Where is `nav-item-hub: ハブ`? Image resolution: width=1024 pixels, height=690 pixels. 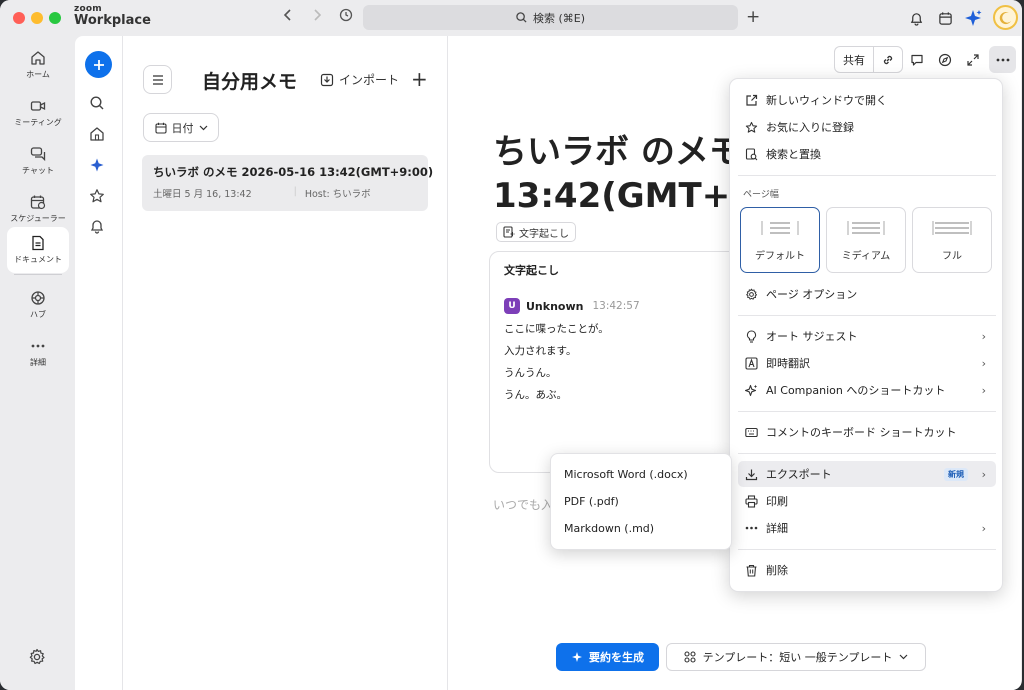 nav-item-hub: ハブ is located at coordinates (38, 305).